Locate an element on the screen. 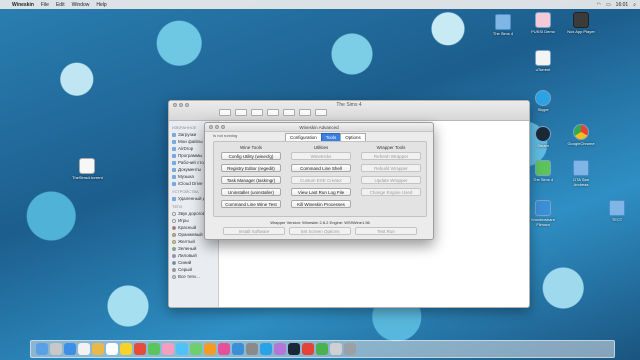 The image size is (640, 360). app-store-dock-icon is located at coordinates (238, 349).